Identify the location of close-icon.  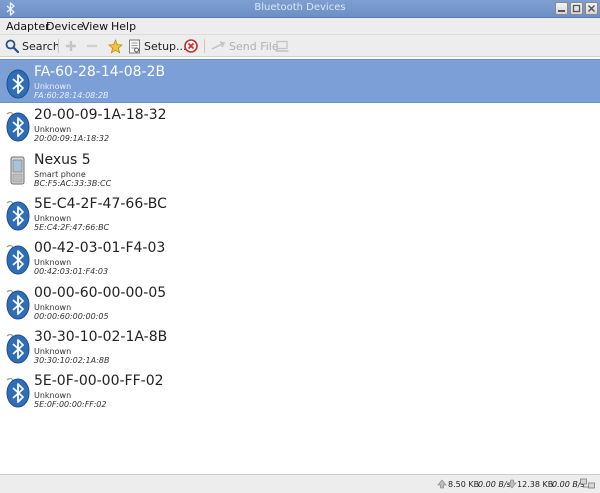
(591, 8).